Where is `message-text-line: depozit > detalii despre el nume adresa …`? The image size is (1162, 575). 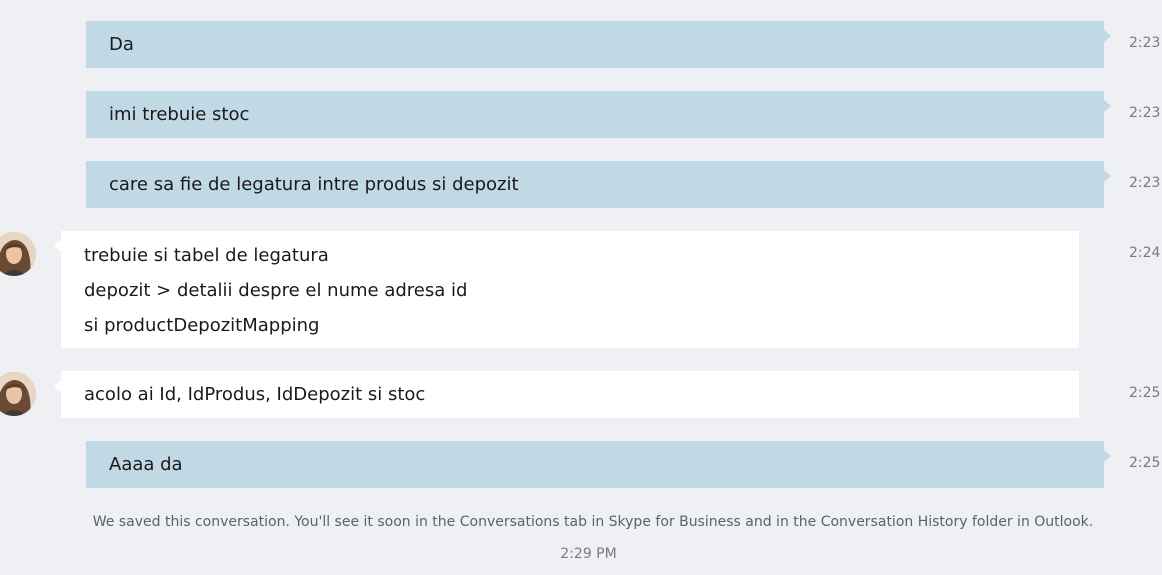 message-text-line: depozit > detalii despre el nume adresa … is located at coordinates (276, 290).